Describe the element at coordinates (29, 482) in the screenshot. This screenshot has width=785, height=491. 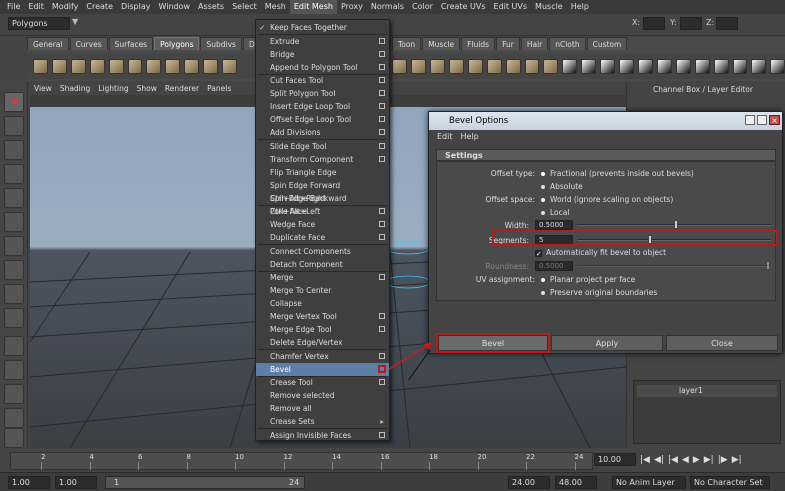
I see `range-start-field: 1.00` at that location.